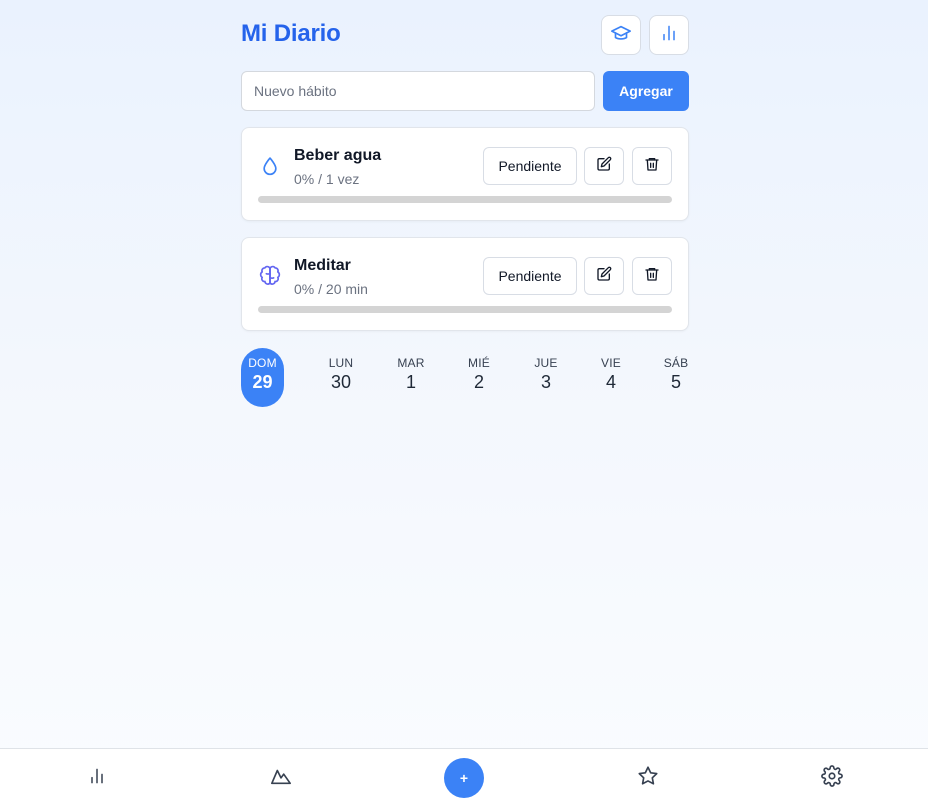 The height and width of the screenshot is (803, 928). I want to click on nav-settings, so click(832, 778).